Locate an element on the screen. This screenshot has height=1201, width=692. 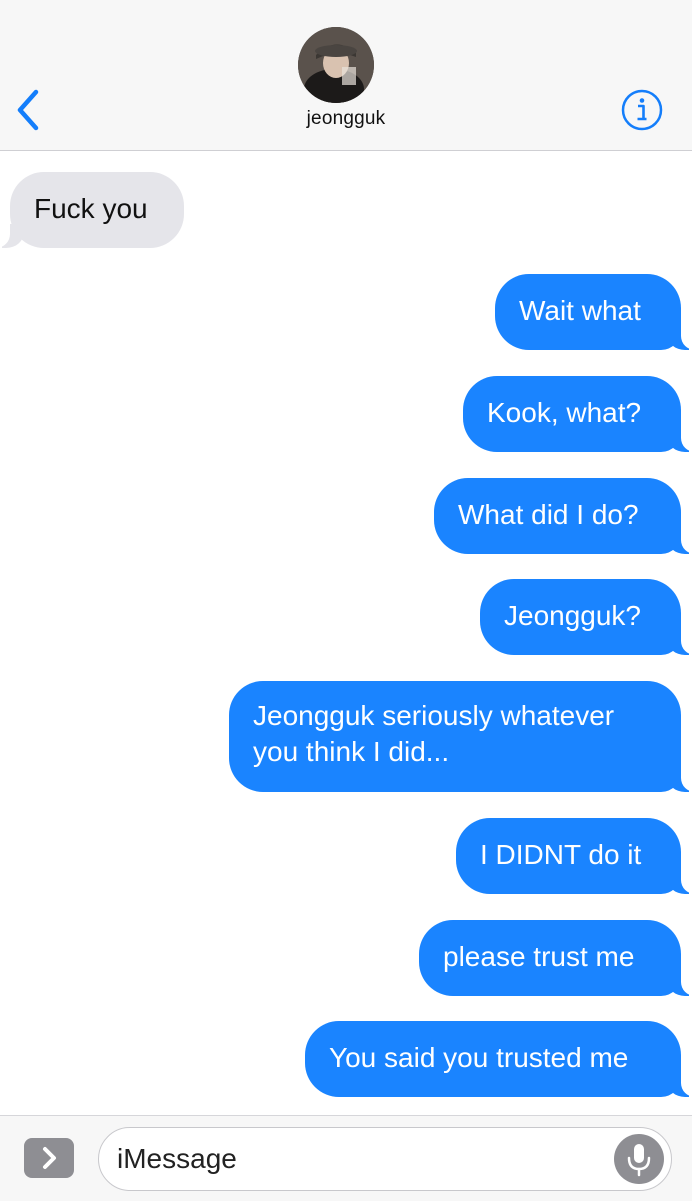
message-text: Wait what is located at coordinates (580, 310).